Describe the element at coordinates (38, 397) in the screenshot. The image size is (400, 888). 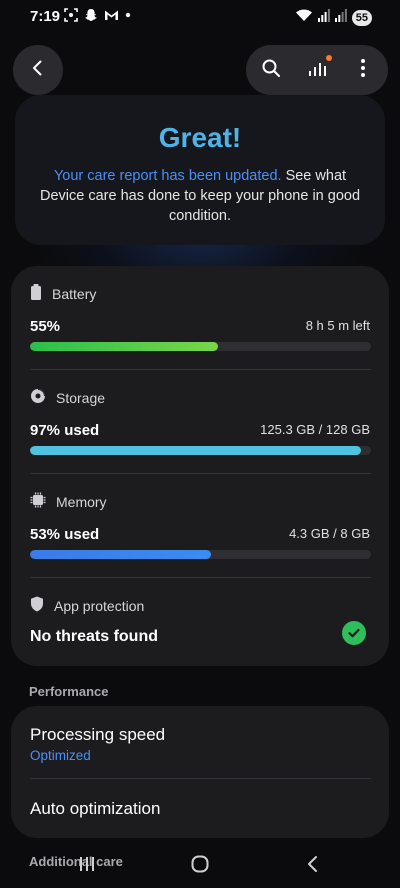
I see `storage-pie-icon` at that location.